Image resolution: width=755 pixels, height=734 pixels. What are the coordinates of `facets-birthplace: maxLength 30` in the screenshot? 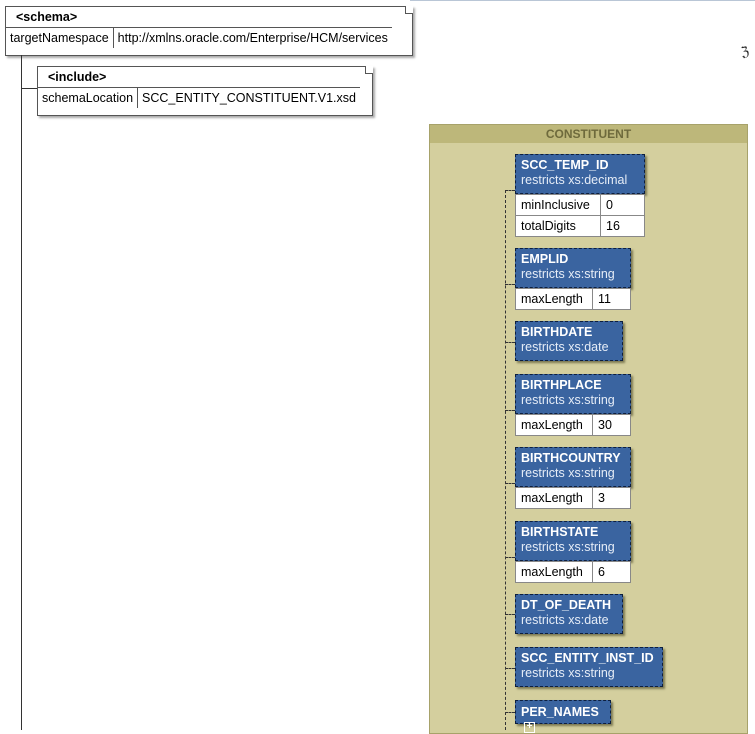 It's located at (573, 425).